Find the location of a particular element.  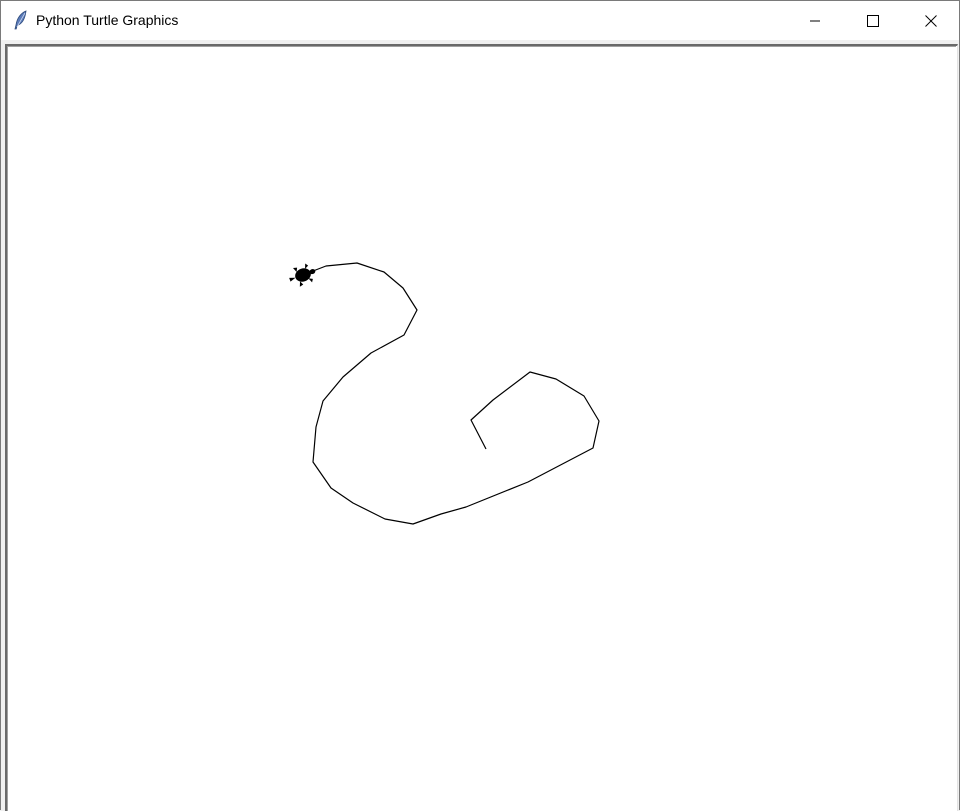

feather-icon is located at coordinates (20, 20).